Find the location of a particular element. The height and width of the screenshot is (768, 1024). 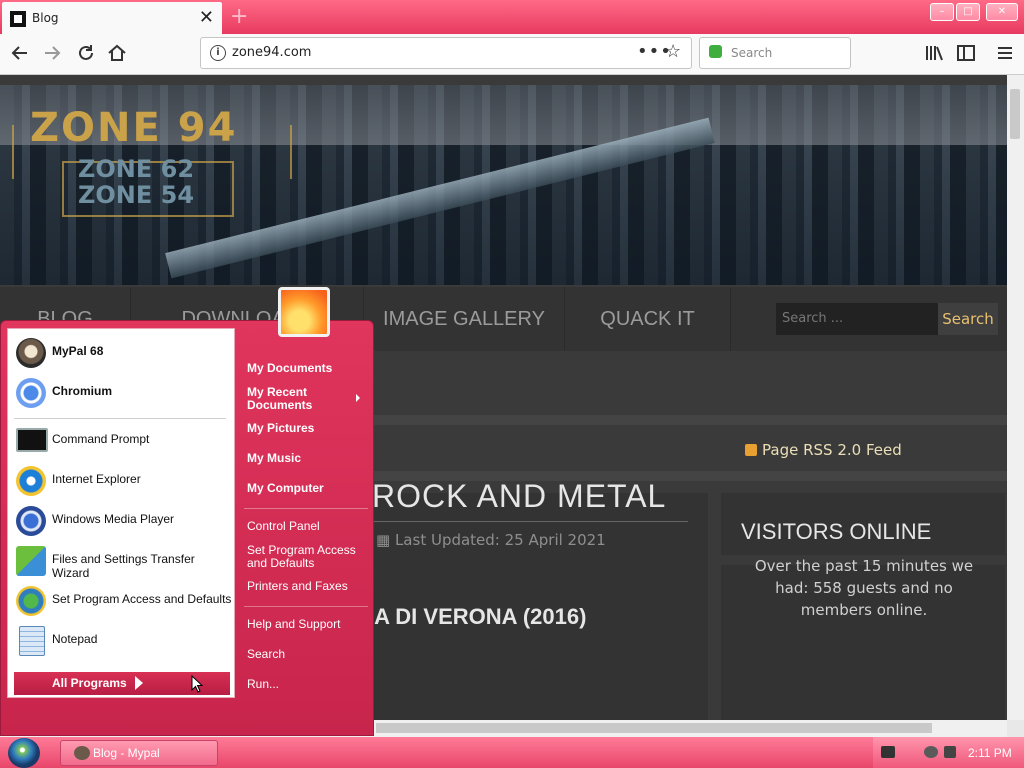

search-engine-icon is located at coordinates (715, 51).